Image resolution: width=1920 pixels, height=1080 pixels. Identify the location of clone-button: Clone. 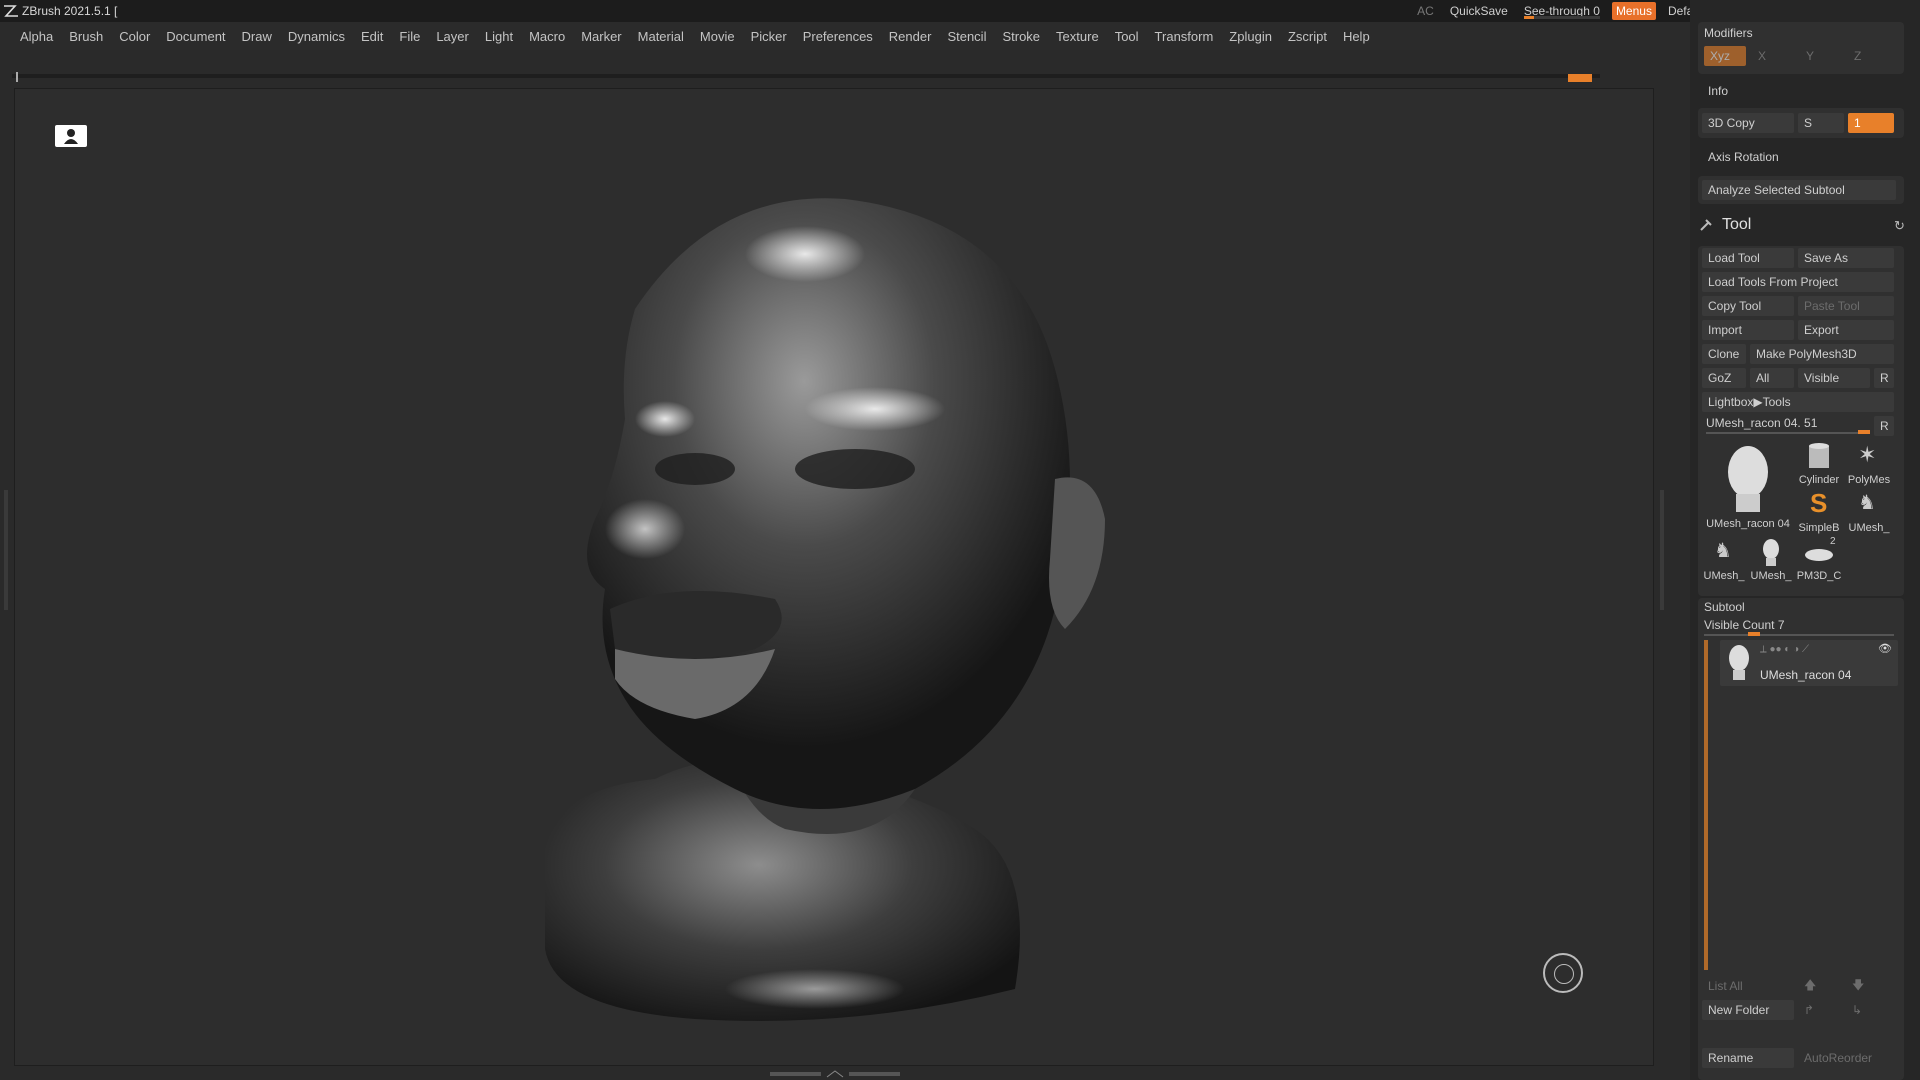
(1724, 354).